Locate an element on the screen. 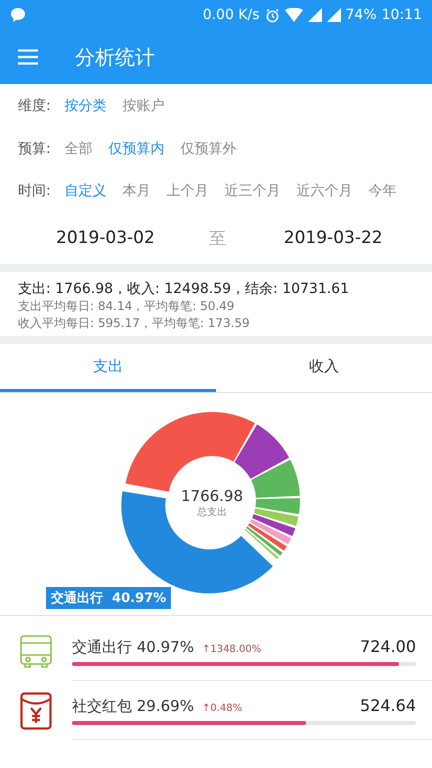  filter-option: 今年 is located at coordinates (382, 191).